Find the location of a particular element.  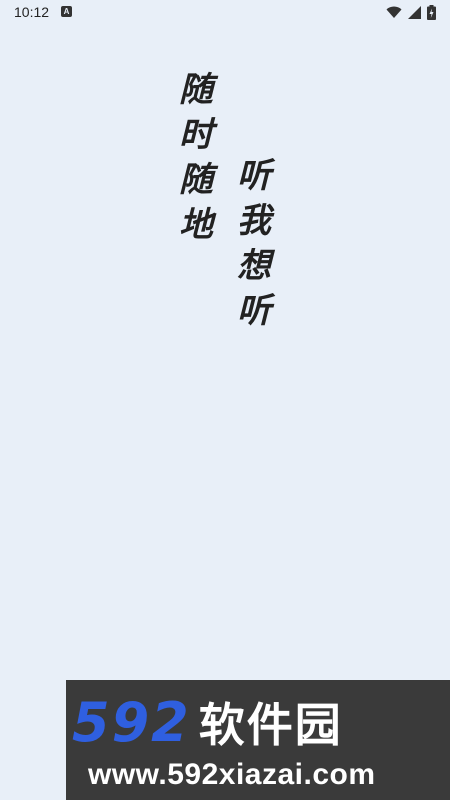

status-time: 10:12 is located at coordinates (32, 12).